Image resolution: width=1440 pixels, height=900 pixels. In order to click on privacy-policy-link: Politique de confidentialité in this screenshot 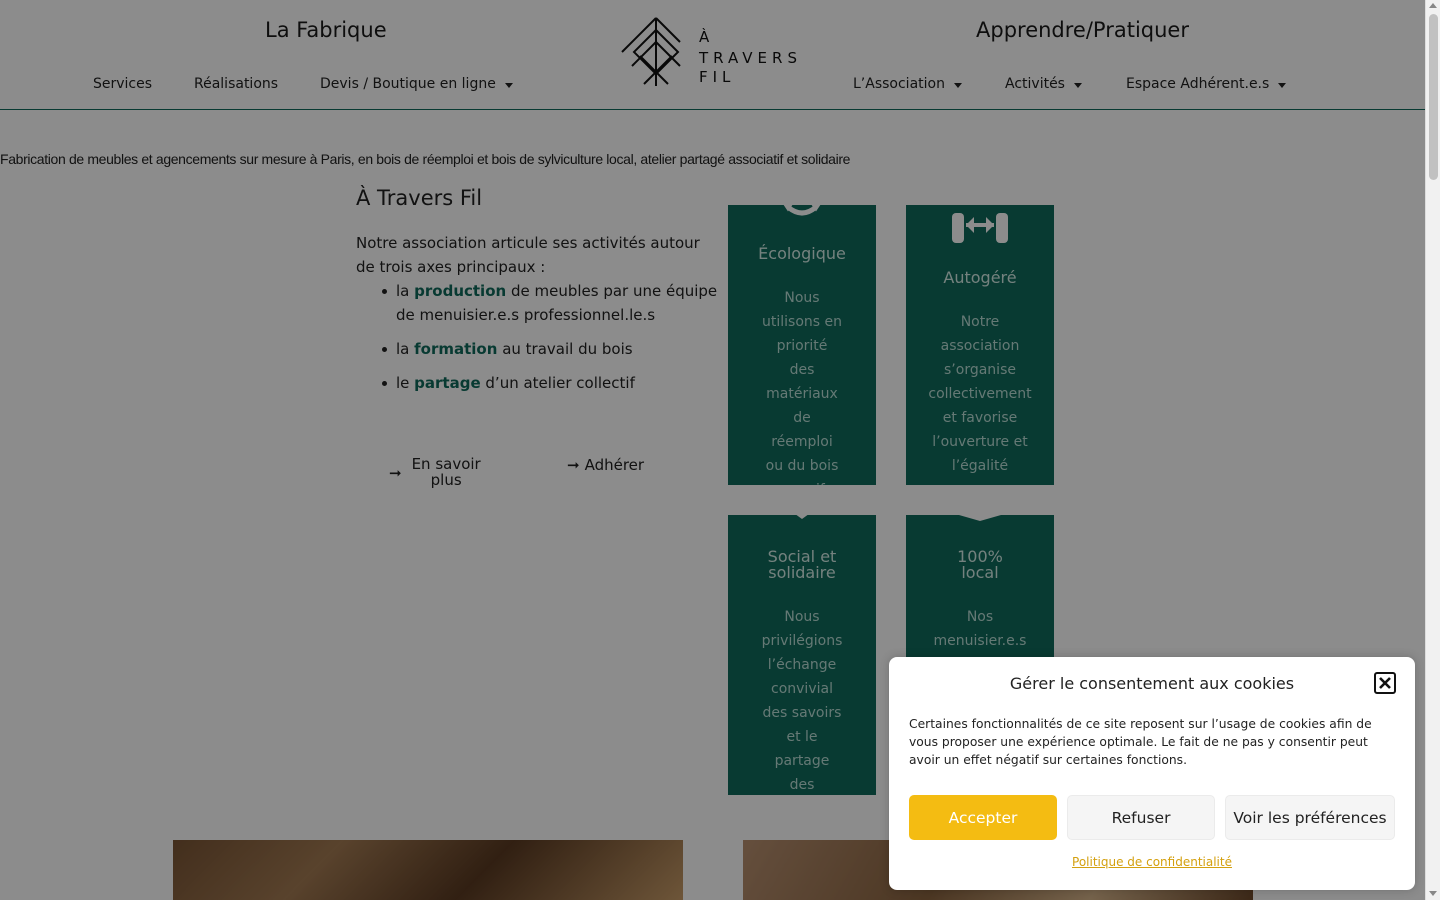, I will do `click(1142, 862)`.